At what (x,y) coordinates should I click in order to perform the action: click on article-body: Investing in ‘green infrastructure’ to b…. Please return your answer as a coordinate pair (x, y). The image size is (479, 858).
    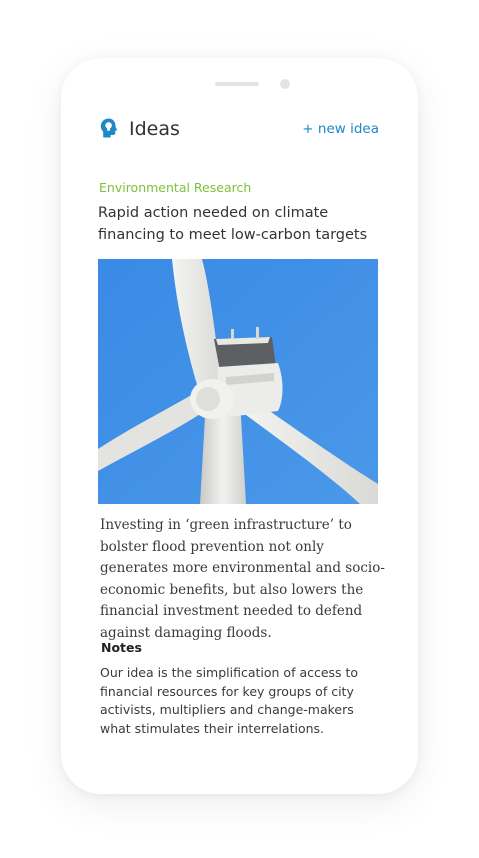
    Looking at the image, I should click on (242, 579).